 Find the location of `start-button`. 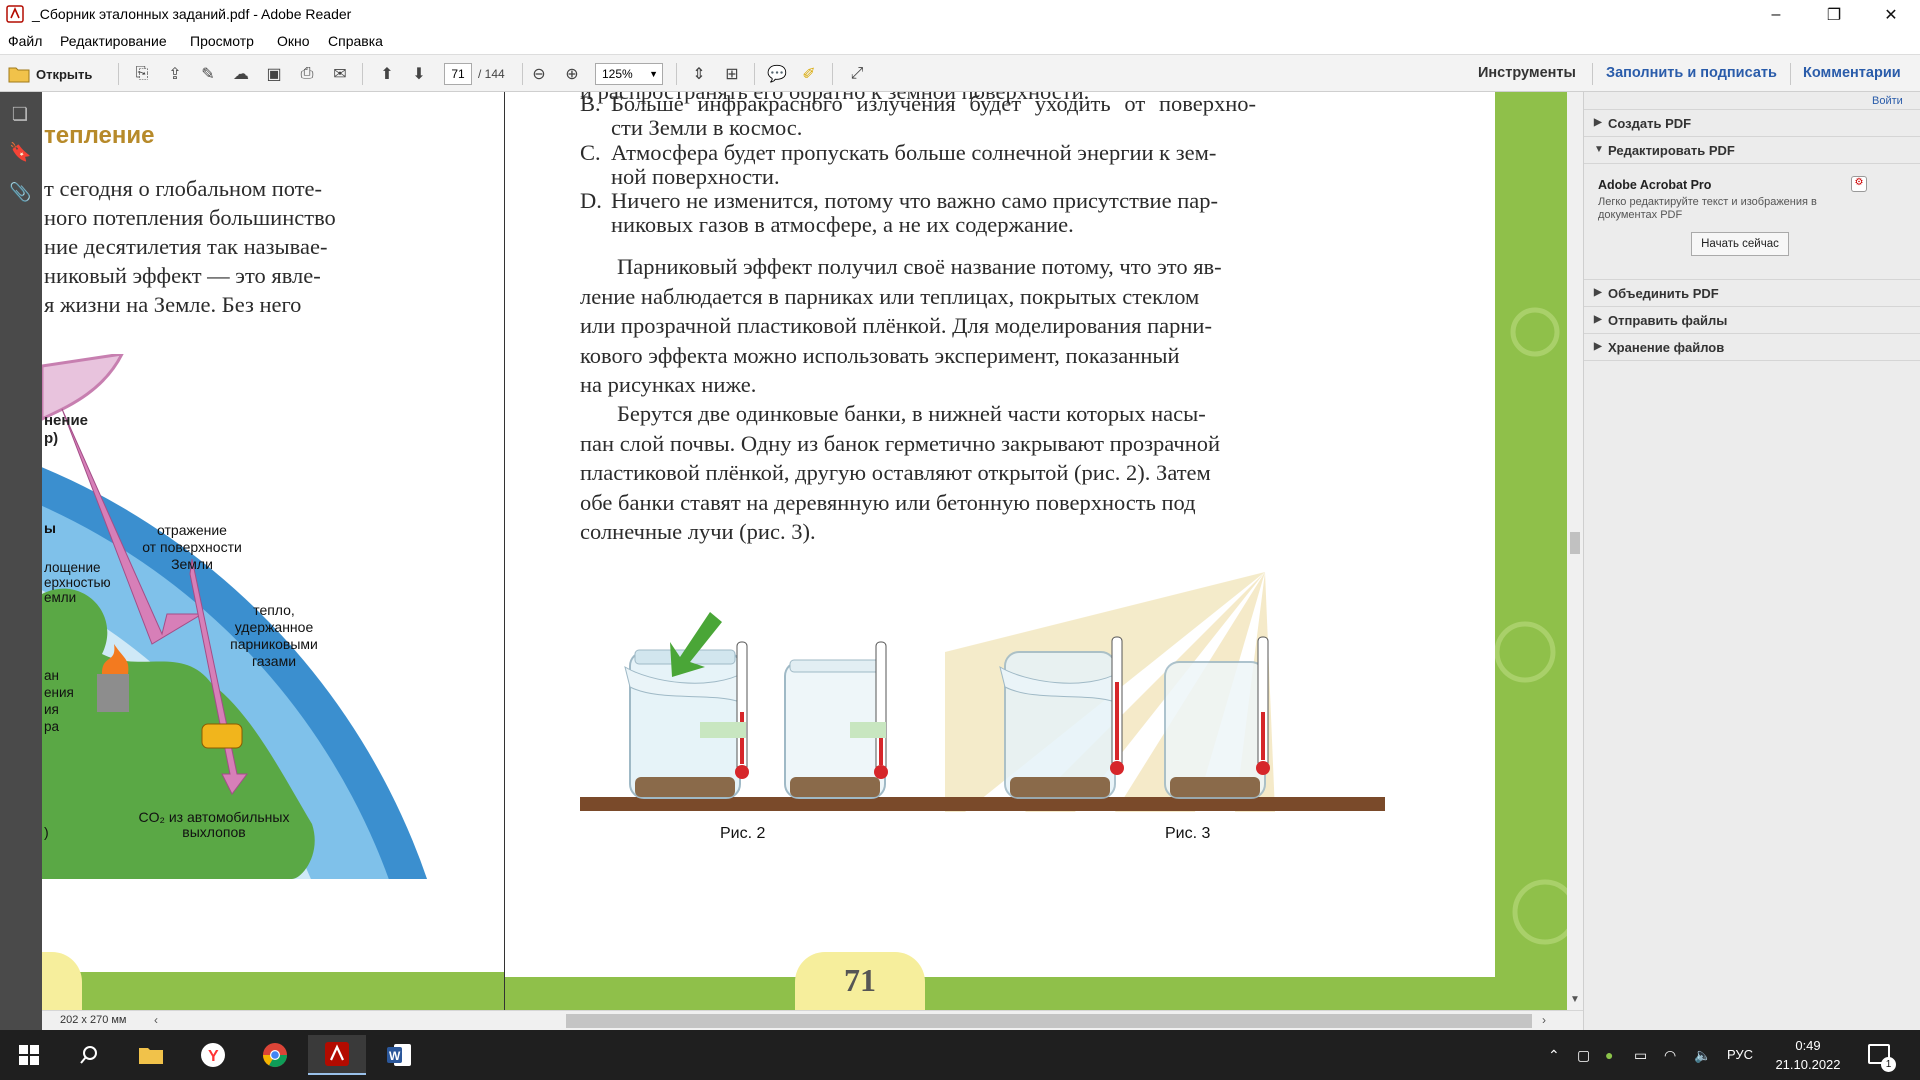

start-button is located at coordinates (29, 1055).